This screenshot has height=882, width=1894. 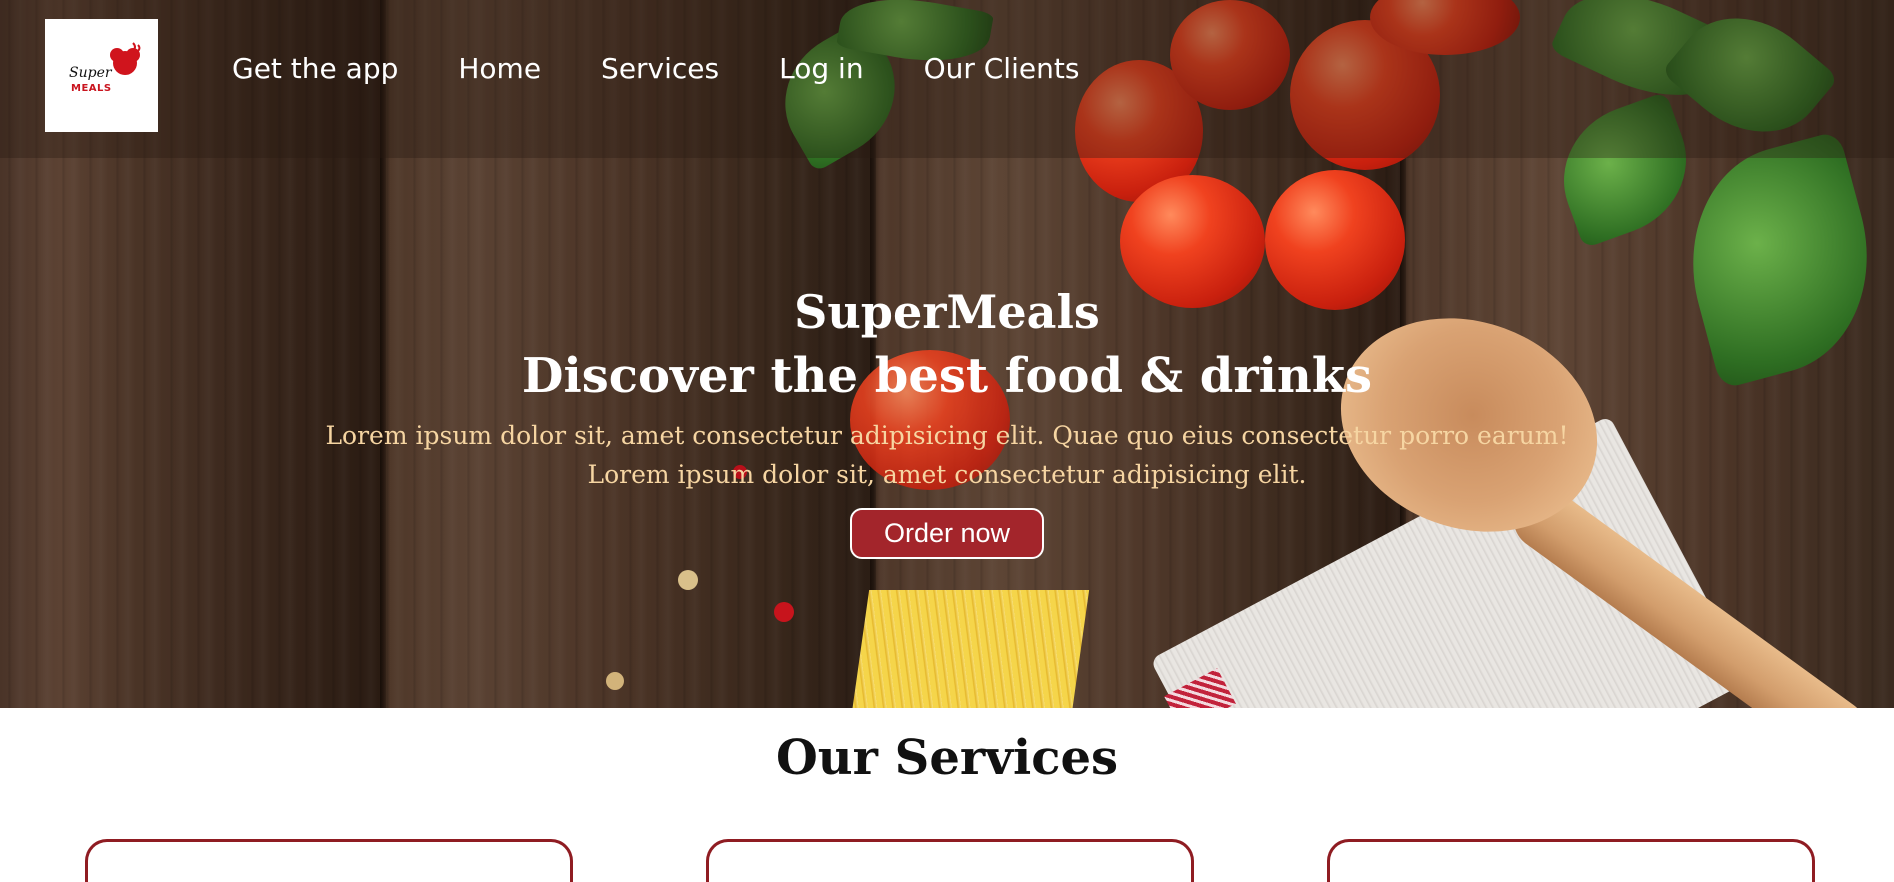 What do you see at coordinates (90, 73) in the screenshot?
I see `logo-text-top: Super` at bounding box center [90, 73].